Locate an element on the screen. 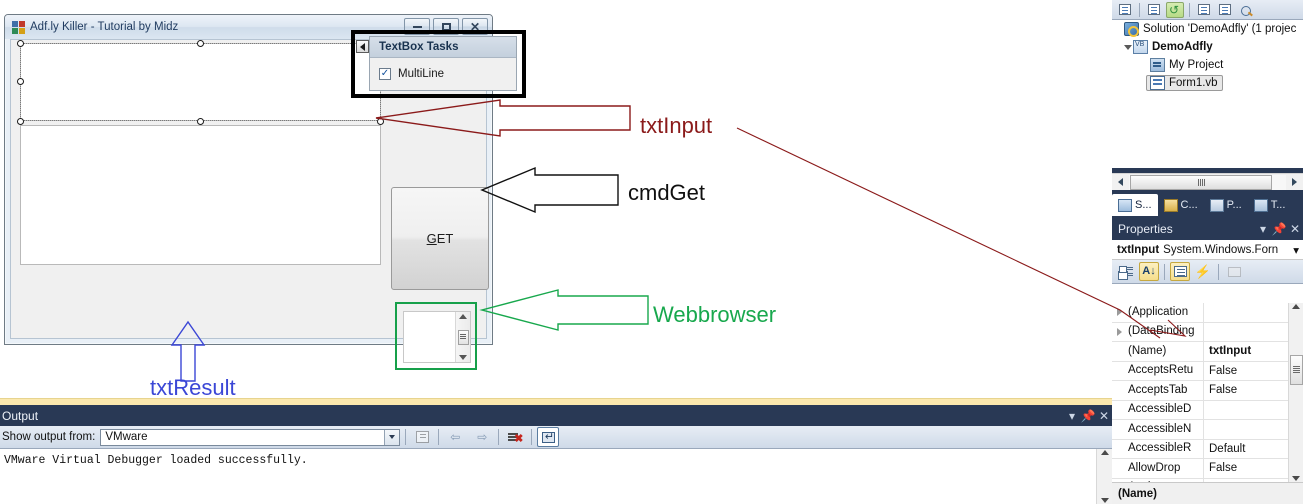 The width and height of the screenshot is (1303, 504). cmdGet-button: GET is located at coordinates (440, 238).